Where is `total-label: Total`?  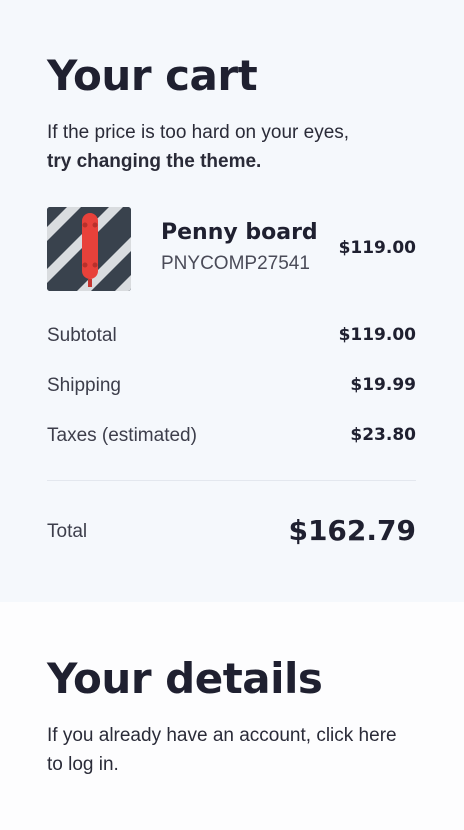
total-label: Total is located at coordinates (67, 531).